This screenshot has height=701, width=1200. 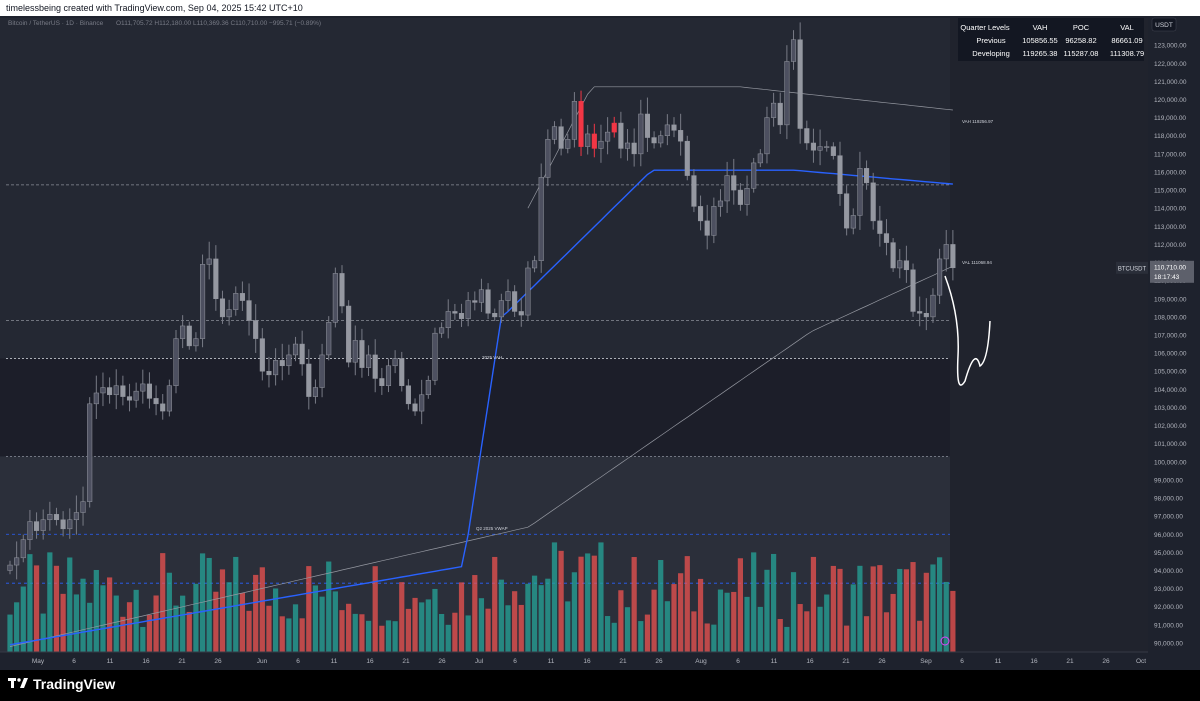 I want to click on quarter-table-cell: Previous, so click(x=990, y=40).